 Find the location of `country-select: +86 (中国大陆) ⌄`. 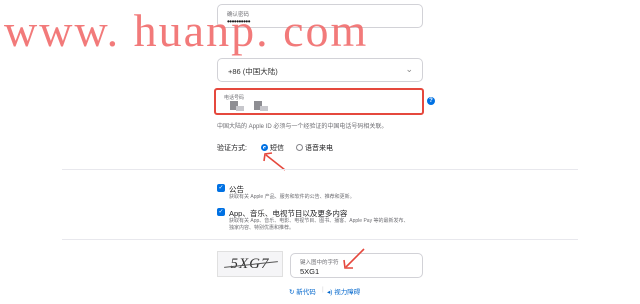

country-select: +86 (中国大陆) ⌄ is located at coordinates (320, 70).